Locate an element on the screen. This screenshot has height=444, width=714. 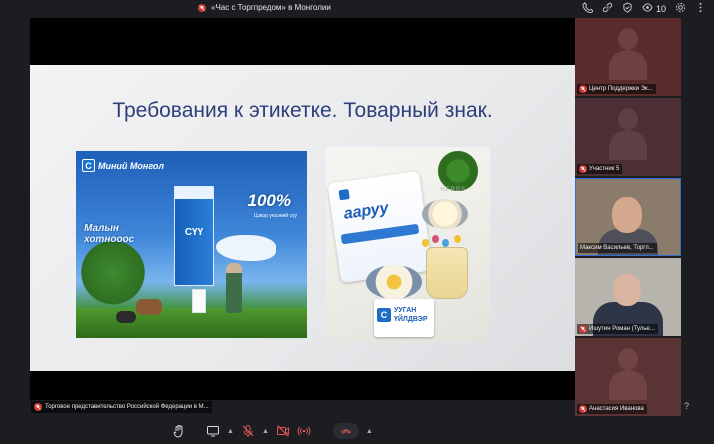
phone-icon is located at coordinates (588, 8).